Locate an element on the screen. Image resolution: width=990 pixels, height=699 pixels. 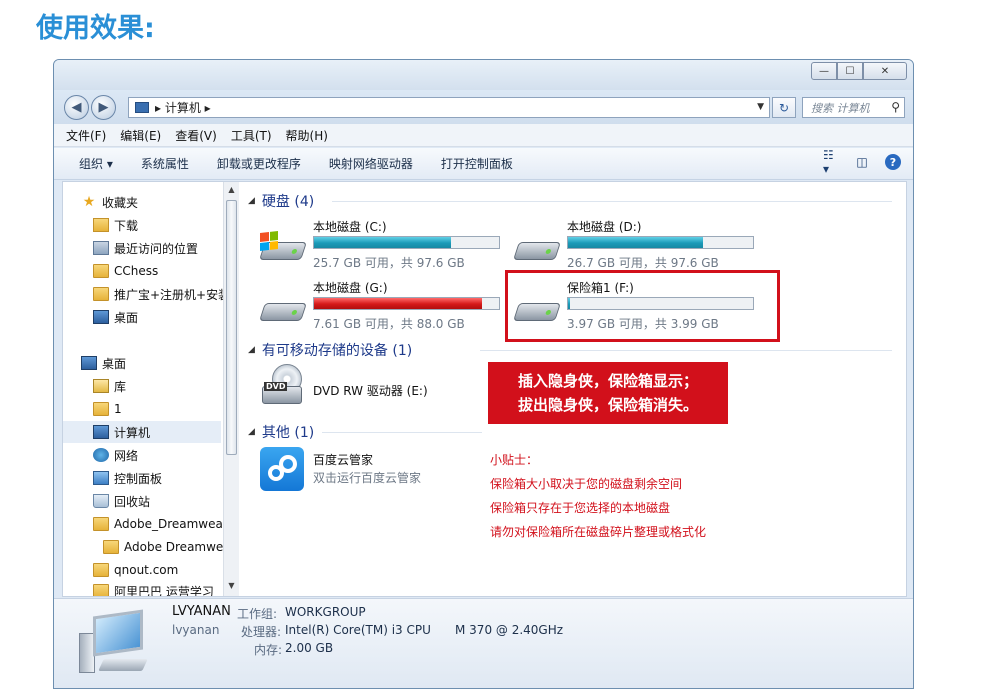
drive-space-info: 26.7 GB 可用，共 97.6 GB is located at coordinates (643, 263).